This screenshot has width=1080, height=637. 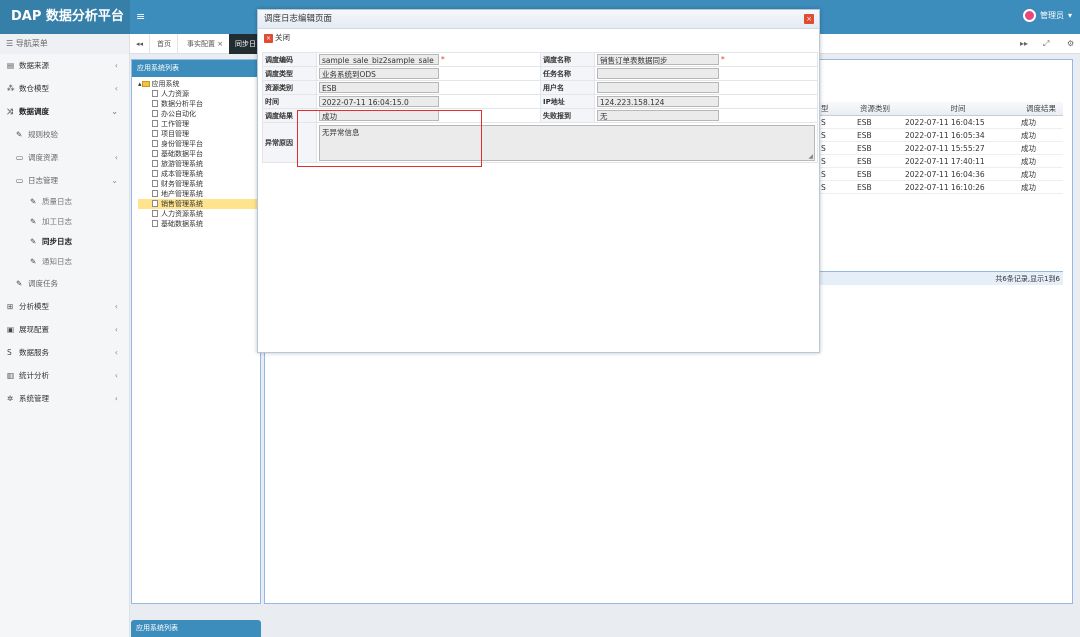 I want to click on dialog-title: 调度日志编辑页面, so click(x=298, y=19).